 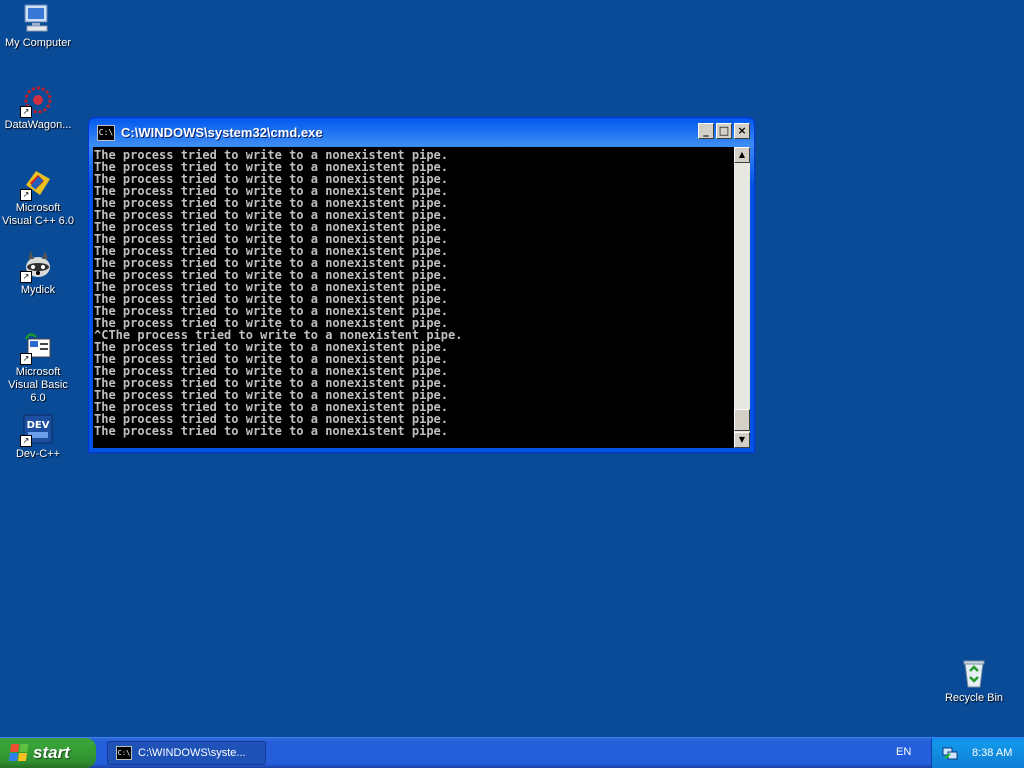 I want to click on taskbar: start C:\ C:\WINDOWS\syste... EN 8:38 AM, so click(x=512, y=752).